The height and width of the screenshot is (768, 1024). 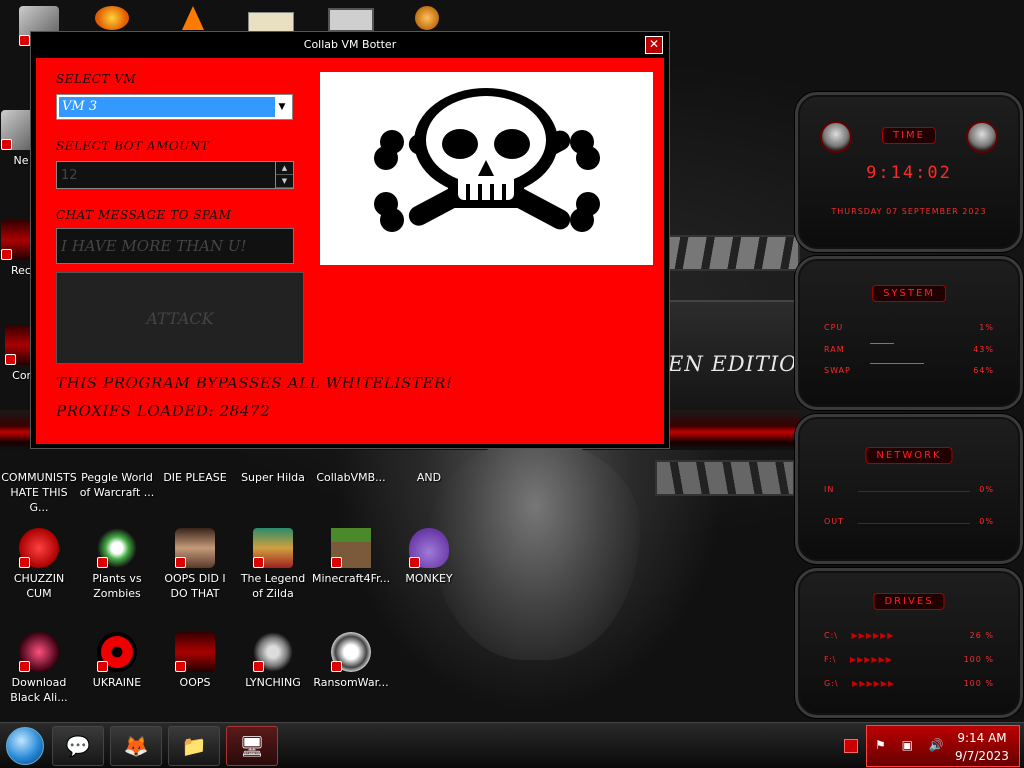 What do you see at coordinates (834, 521) in the screenshot?
I see `network-row-label: OUT` at bounding box center [834, 521].